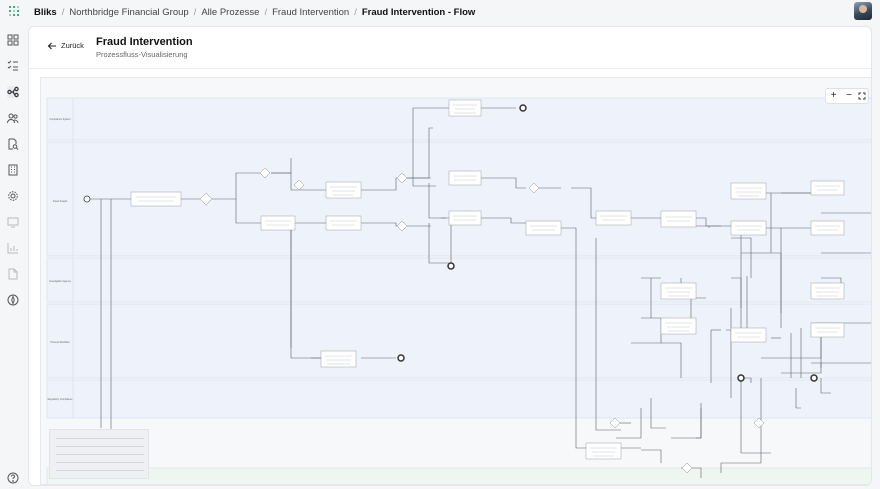  Describe the element at coordinates (13, 40) in the screenshot. I see `dashboard-icon` at that location.